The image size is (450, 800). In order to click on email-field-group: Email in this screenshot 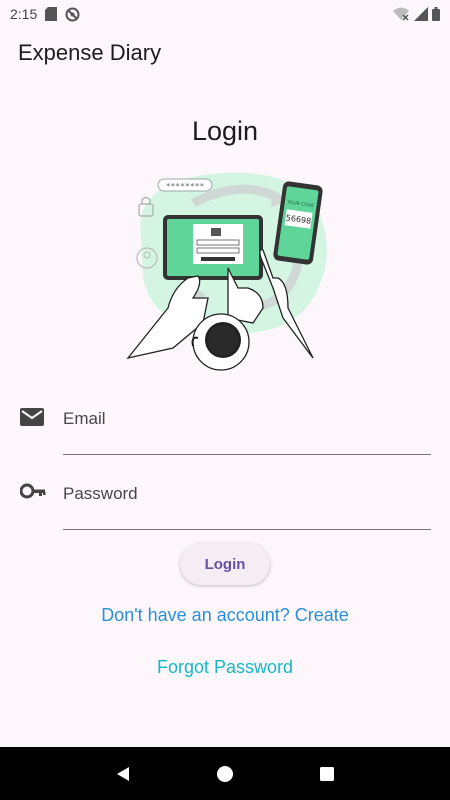, I will do `click(225, 428)`.